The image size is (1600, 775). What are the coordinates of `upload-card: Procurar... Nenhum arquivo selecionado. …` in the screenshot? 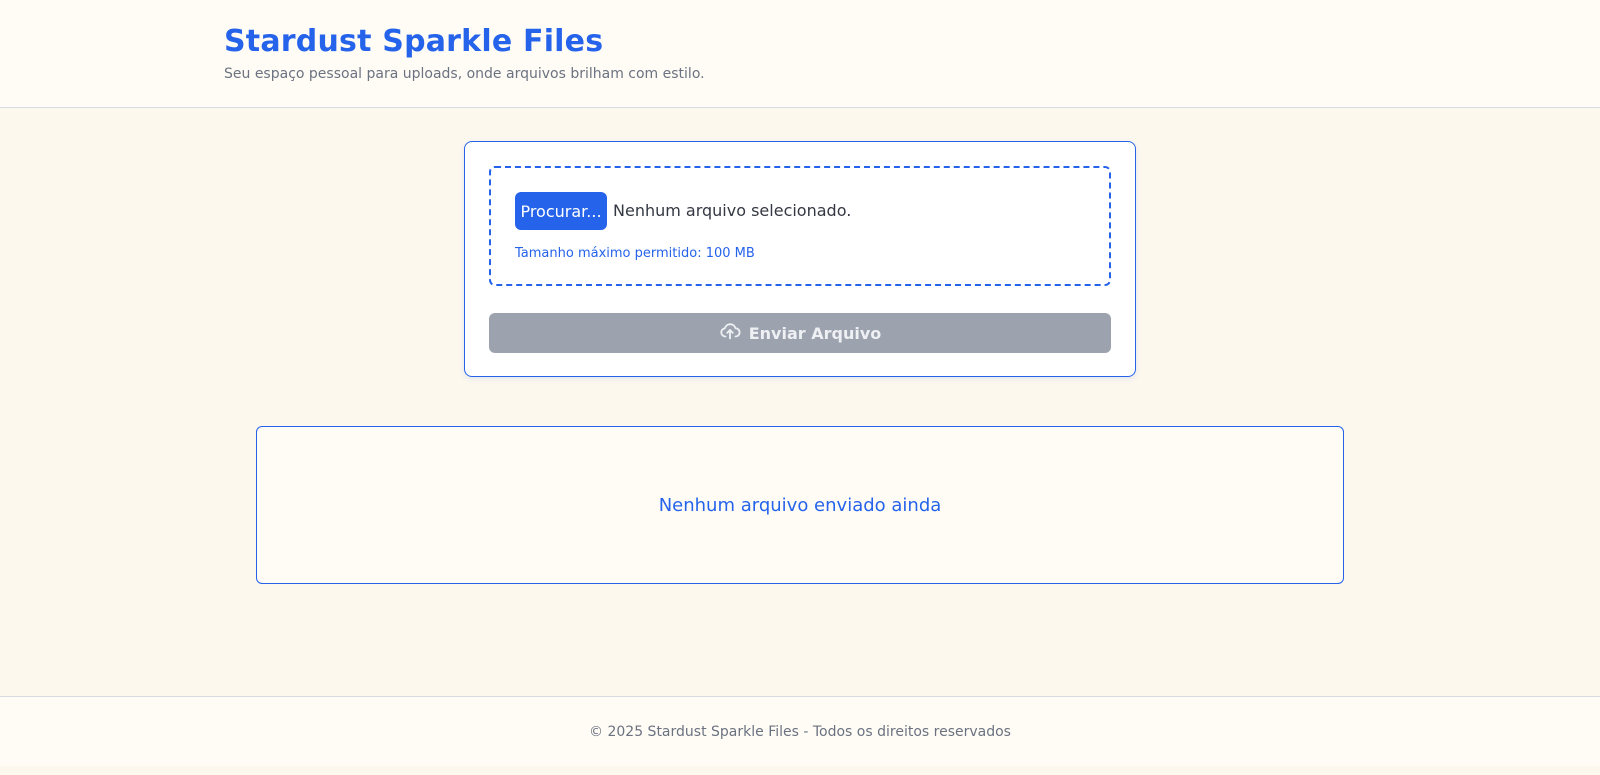 It's located at (800, 259).